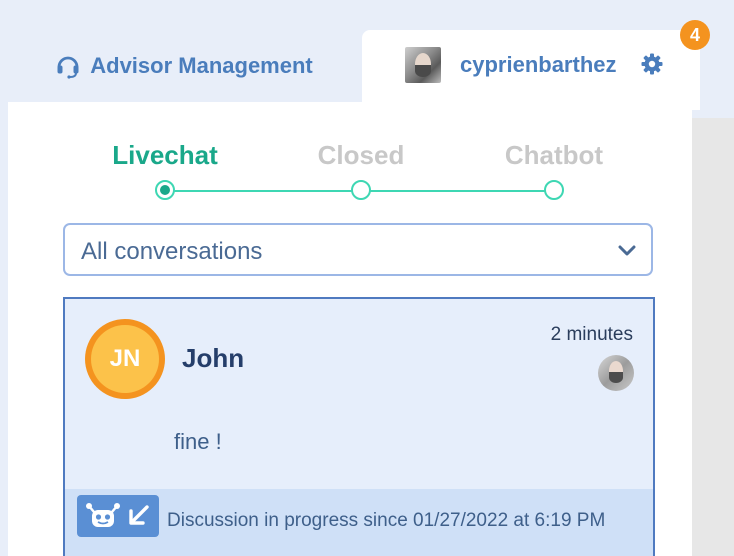 The height and width of the screenshot is (556, 734). I want to click on step-livechat-dot, so click(165, 190).